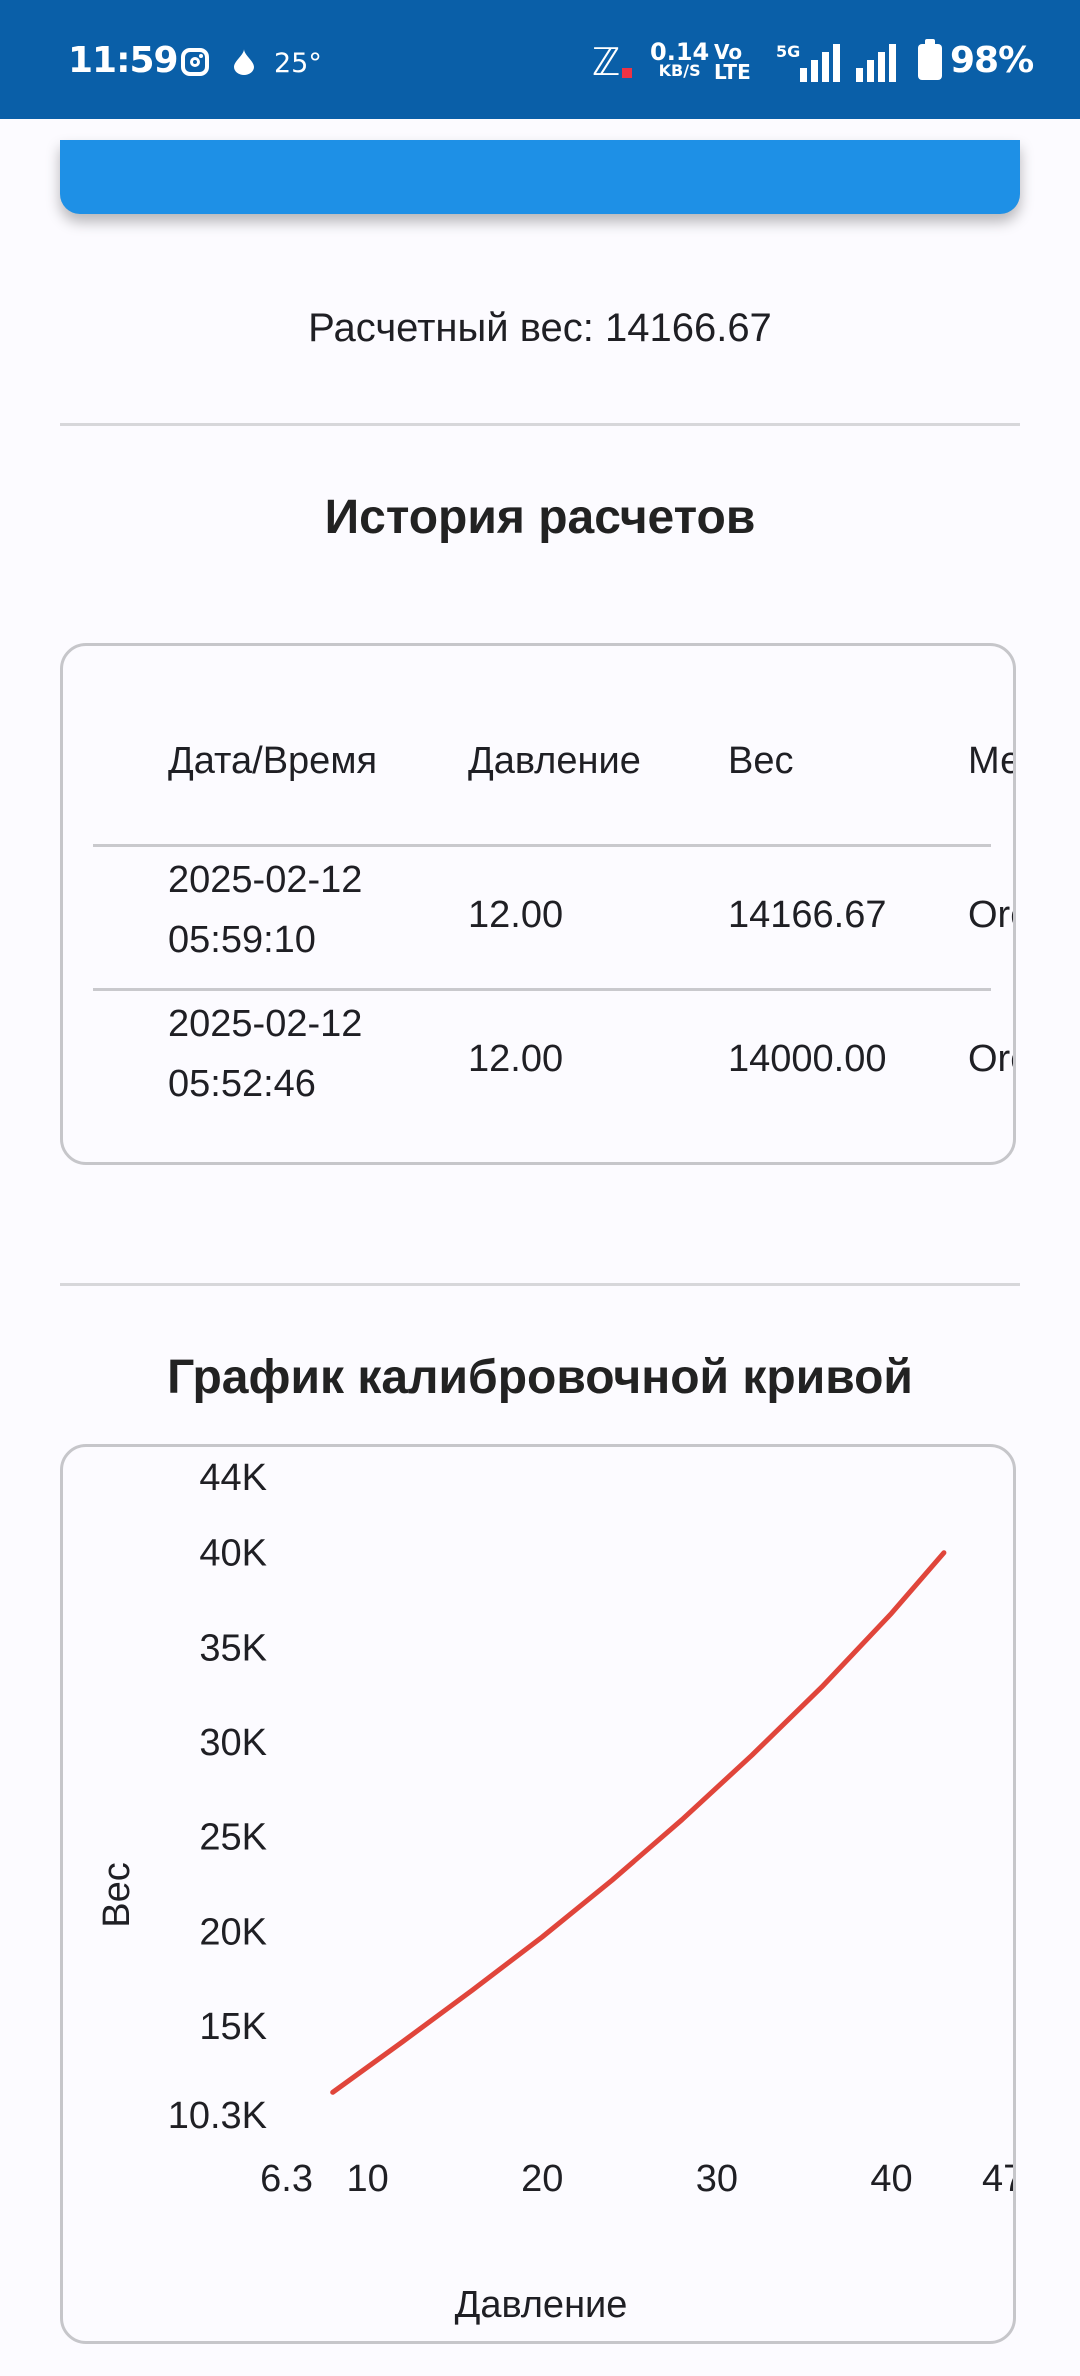 The image size is (1080, 2376). I want to click on volte-indicator: Vo LTE, so click(732, 62).